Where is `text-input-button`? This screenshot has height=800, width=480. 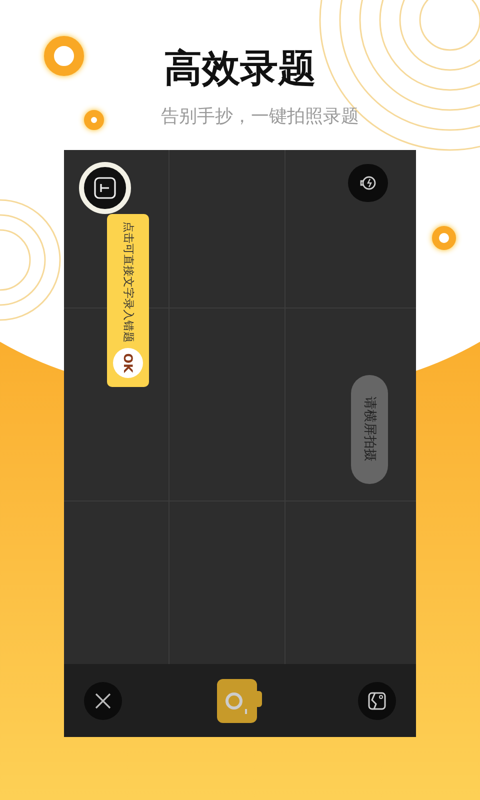 text-input-button is located at coordinates (105, 188).